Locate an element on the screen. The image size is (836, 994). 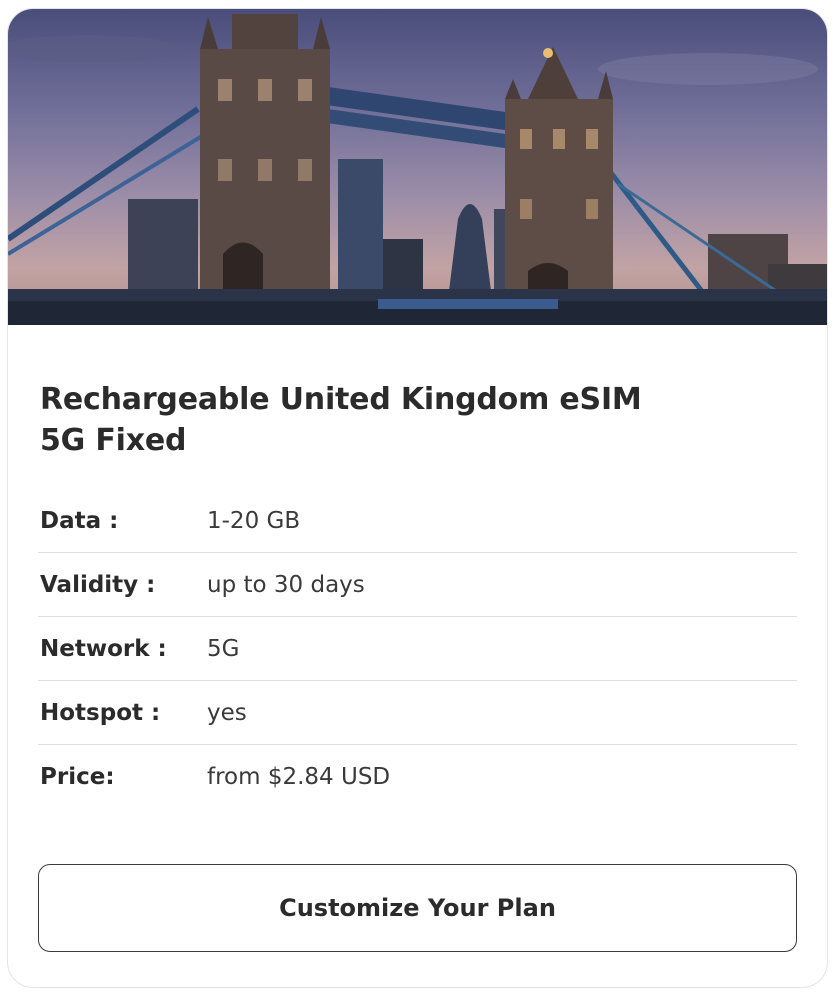
spec-row-hotspot: Hotspot : yes is located at coordinates (417, 713).